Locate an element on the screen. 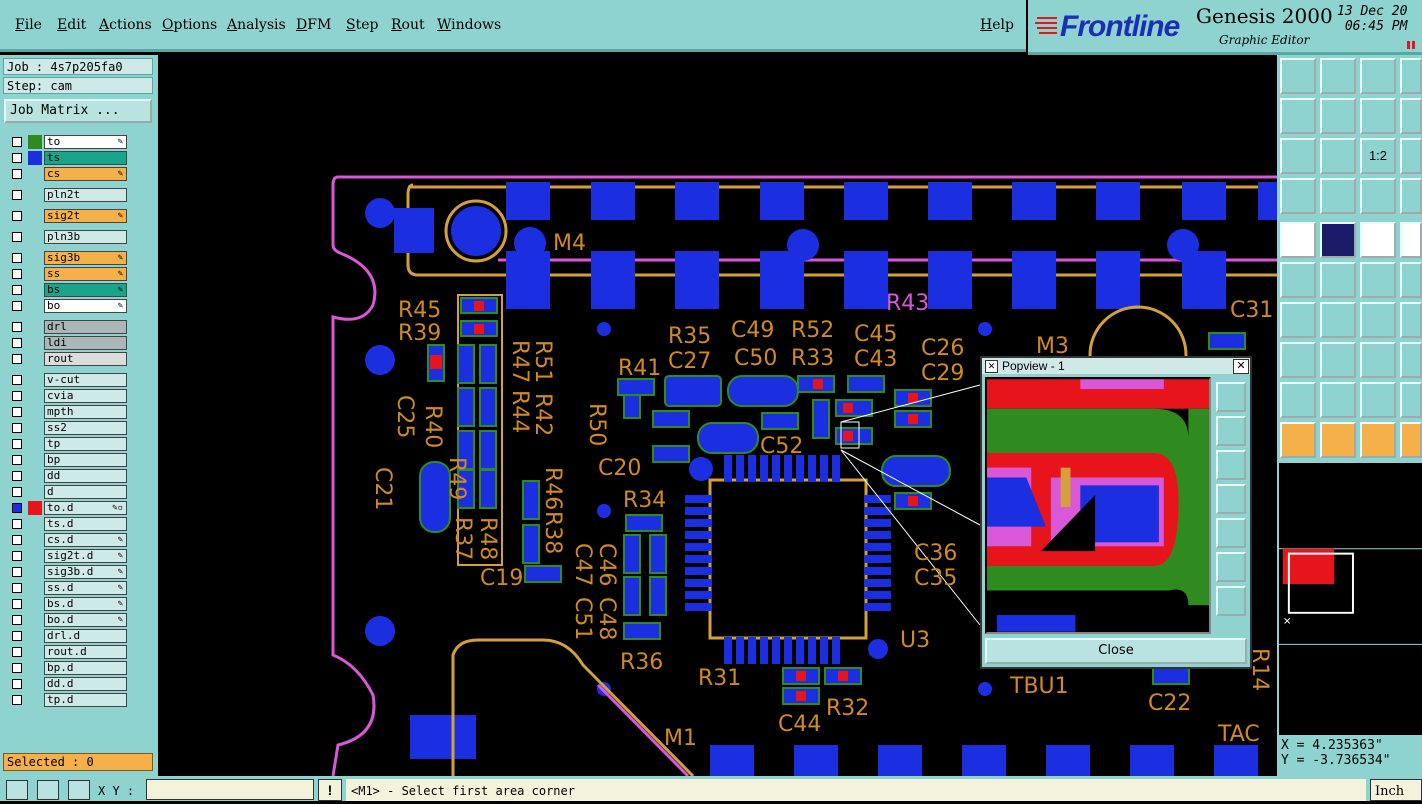 This screenshot has width=1422, height=804. triangle-button is located at coordinates (1298, 400).